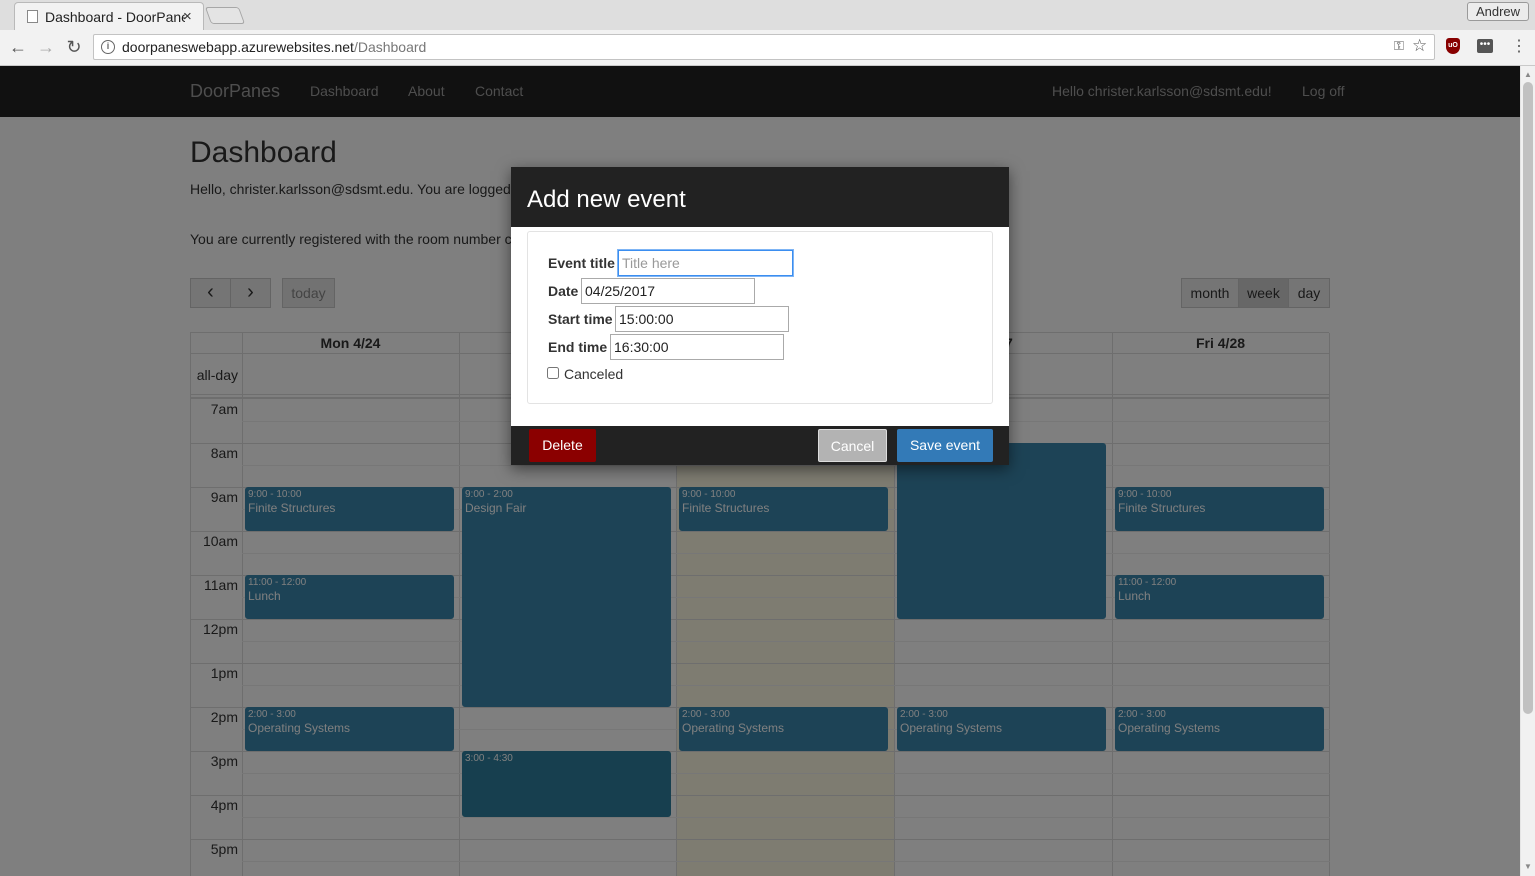 The image size is (1535, 876). I want to click on scroll-up-icon: ▲, so click(1528, 74).